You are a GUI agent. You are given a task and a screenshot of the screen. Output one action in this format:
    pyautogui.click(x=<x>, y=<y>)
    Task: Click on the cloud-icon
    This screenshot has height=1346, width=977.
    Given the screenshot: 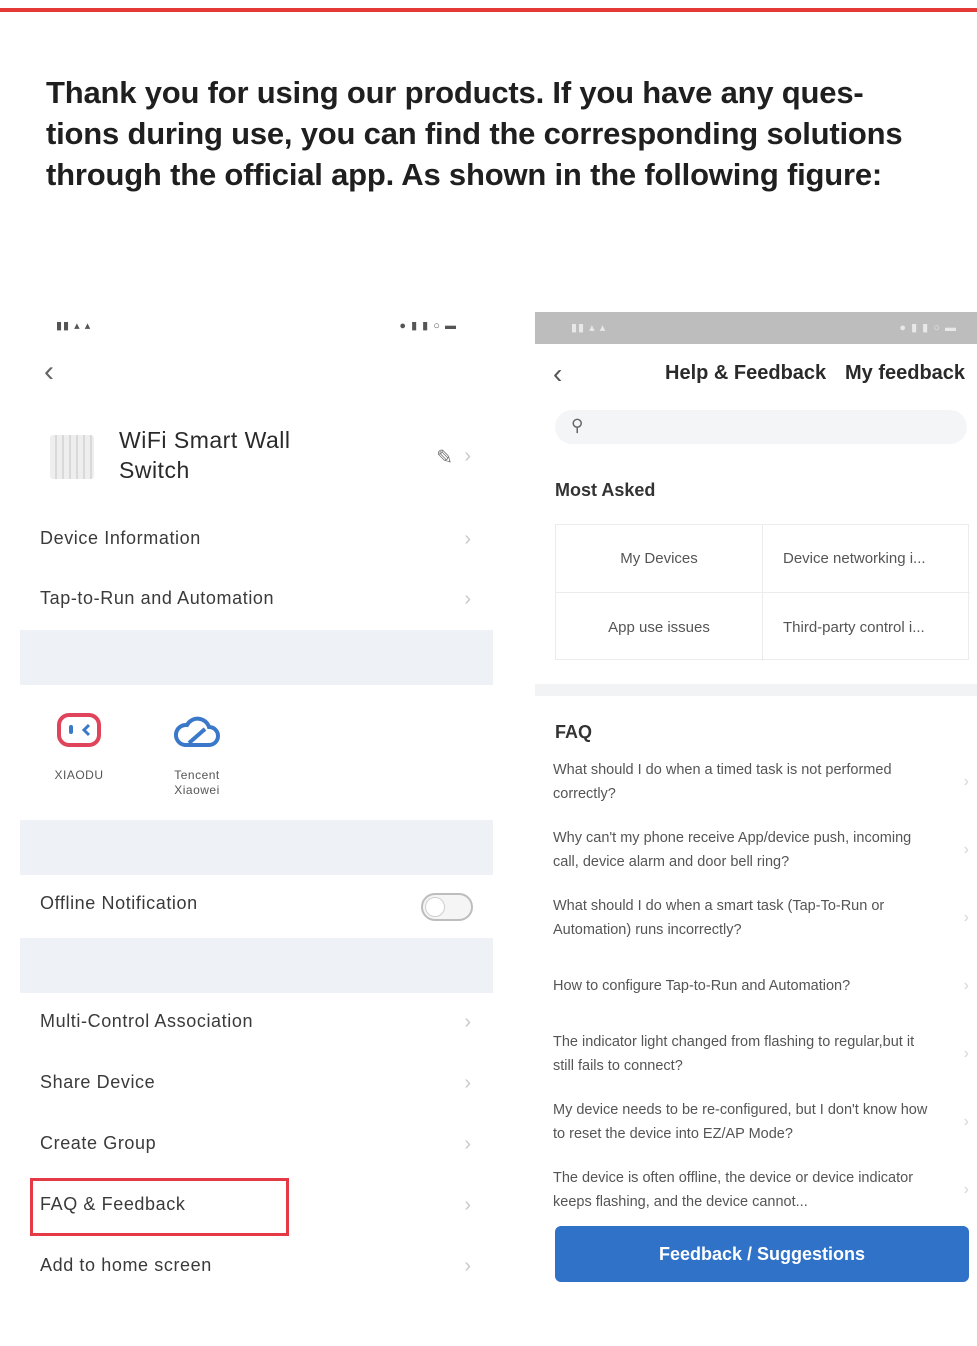 What is the action you would take?
    pyautogui.click(x=197, y=731)
    